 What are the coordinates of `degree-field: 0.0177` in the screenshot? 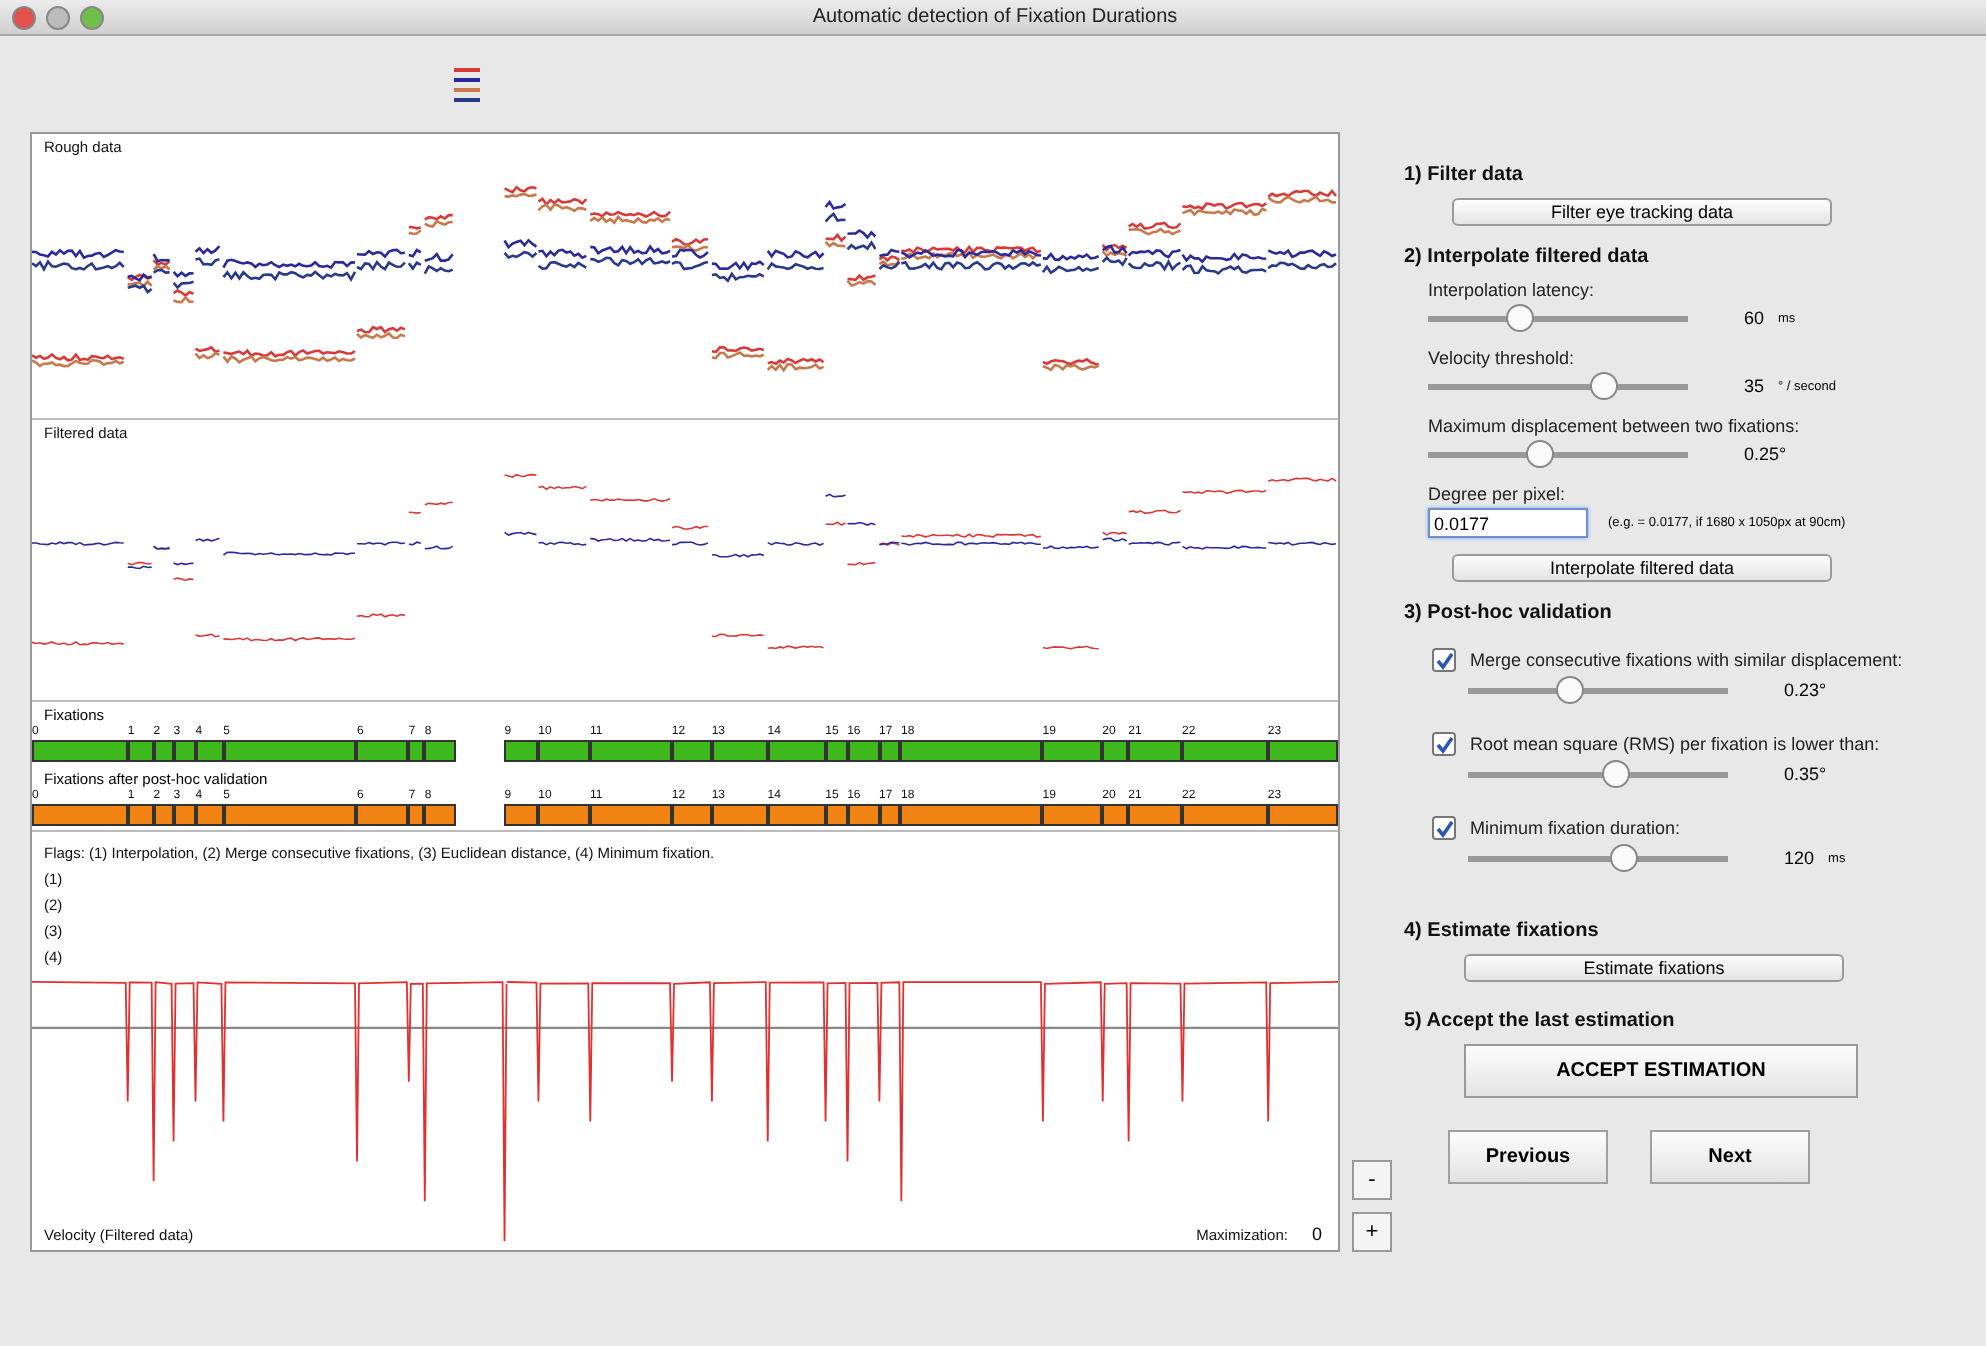 It's located at (1508, 523).